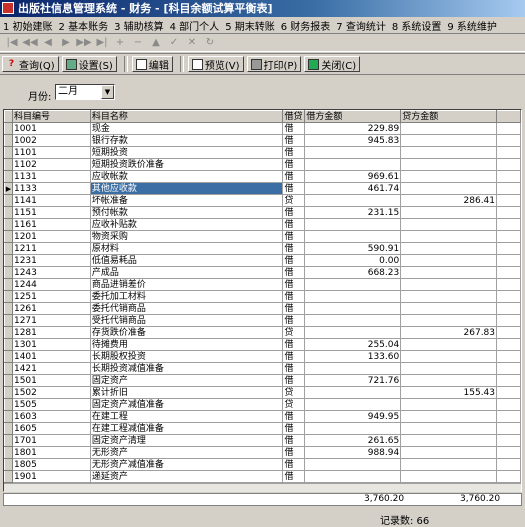 The height and width of the screenshot is (527, 525). Describe the element at coordinates (306, 25) in the screenshot. I see `menu-reports: 6 财务报表` at that location.